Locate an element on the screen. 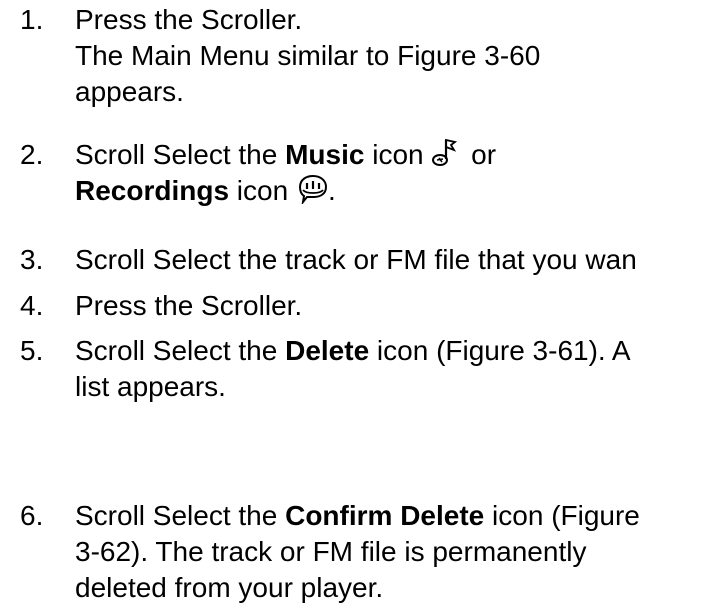 This screenshot has height=610, width=714. step-text: Recordings icon . is located at coordinates (205, 190).